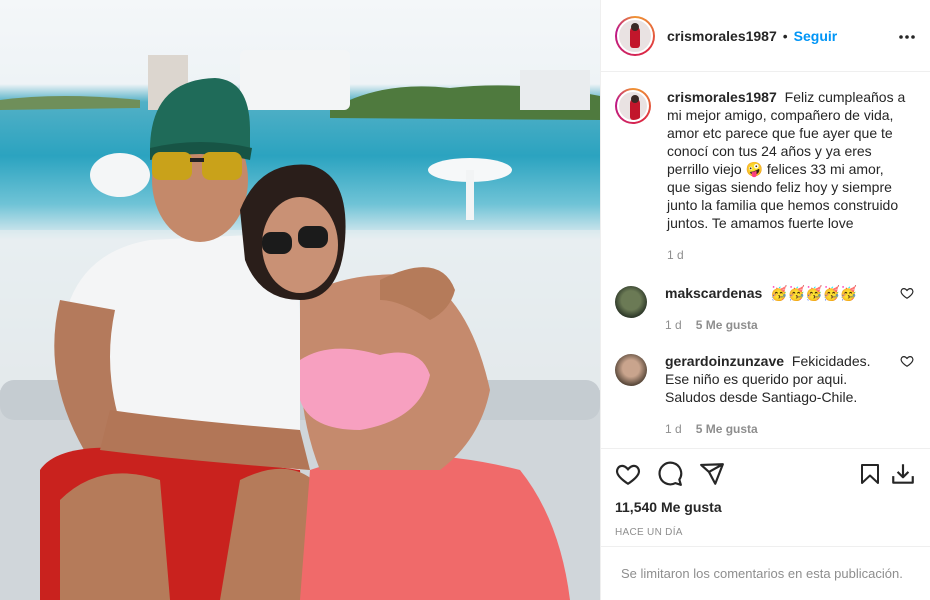 This screenshot has width=930, height=600. I want to click on share-icon, so click(712, 474).